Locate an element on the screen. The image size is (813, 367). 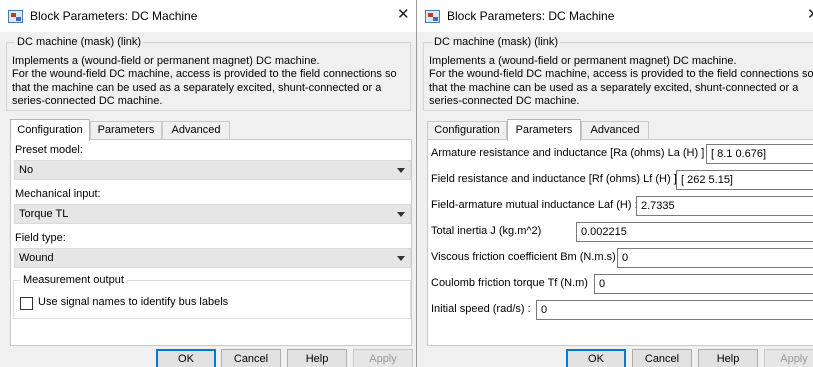
use-signal-names-checkbox is located at coordinates (26, 303).